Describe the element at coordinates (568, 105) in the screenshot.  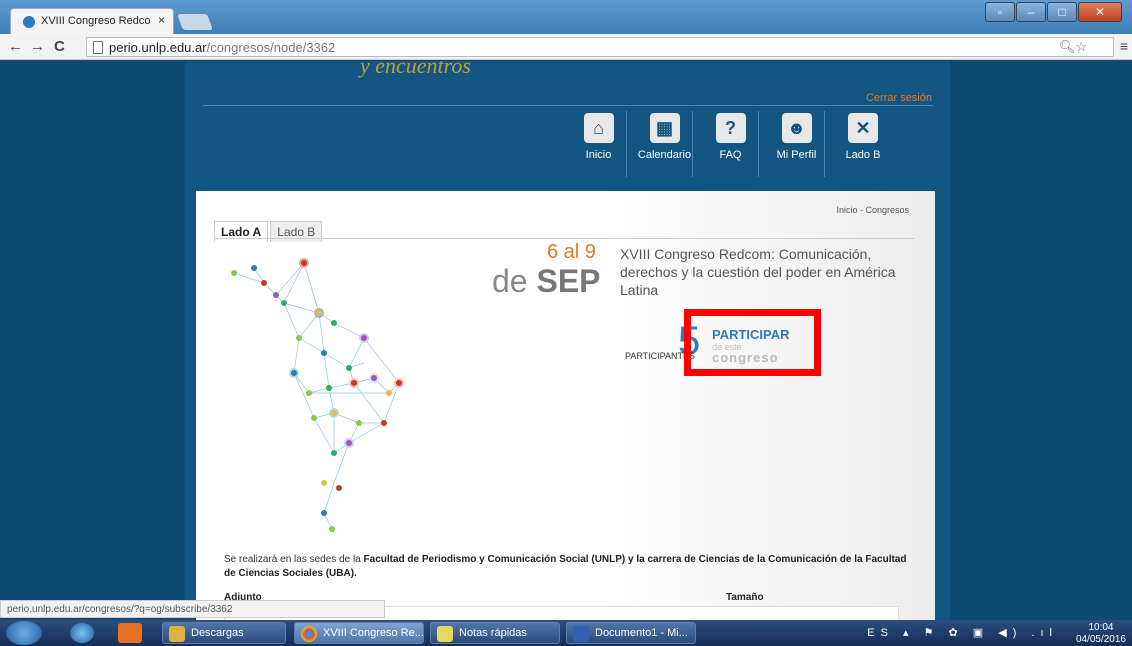
I see `divider` at that location.